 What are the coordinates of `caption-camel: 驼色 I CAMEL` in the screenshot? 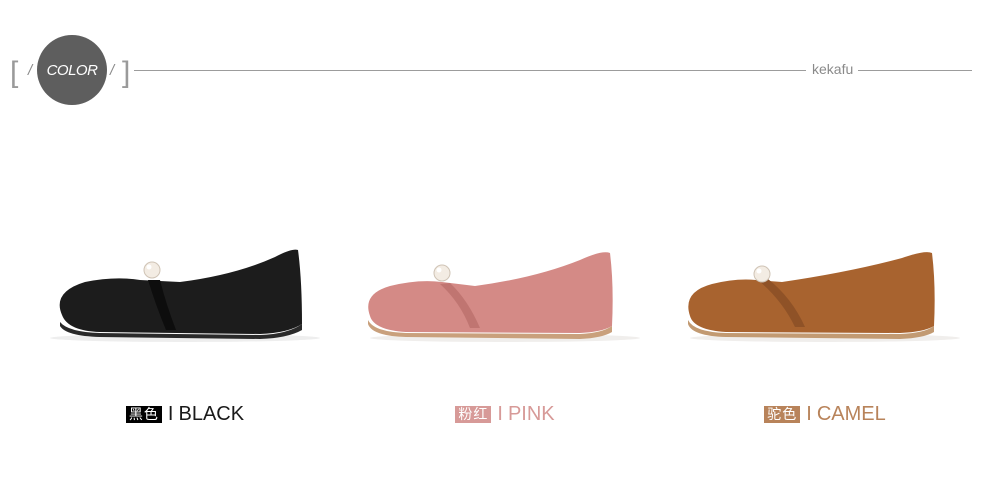 It's located at (825, 414).